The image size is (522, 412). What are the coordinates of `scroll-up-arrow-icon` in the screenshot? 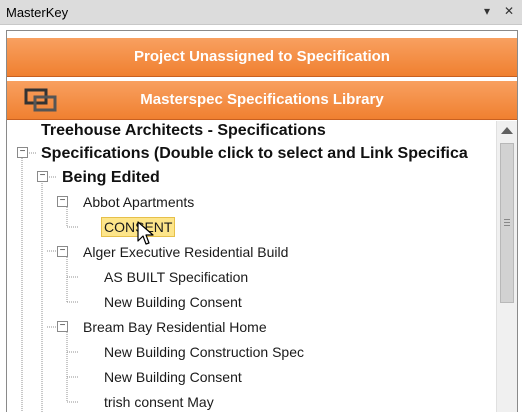 It's located at (507, 130).